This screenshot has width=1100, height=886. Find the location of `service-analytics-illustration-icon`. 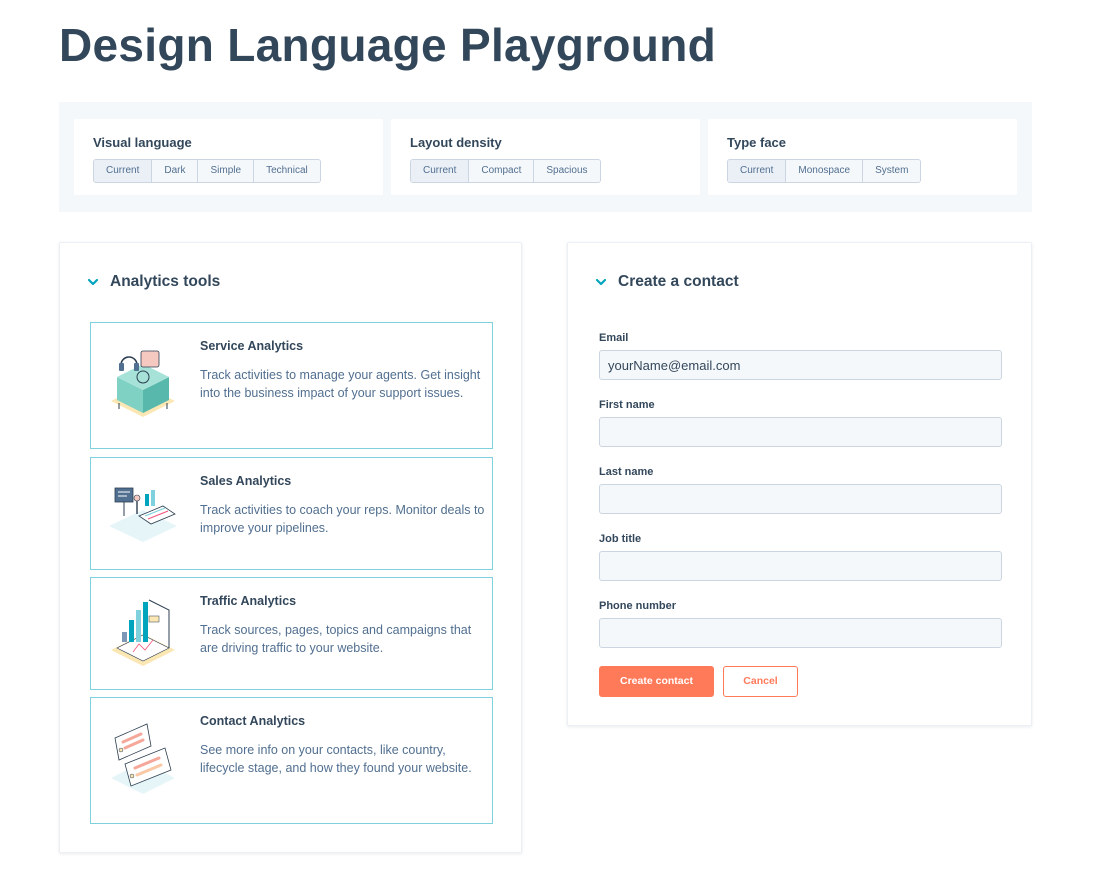

service-analytics-illustration-icon is located at coordinates (143, 383).